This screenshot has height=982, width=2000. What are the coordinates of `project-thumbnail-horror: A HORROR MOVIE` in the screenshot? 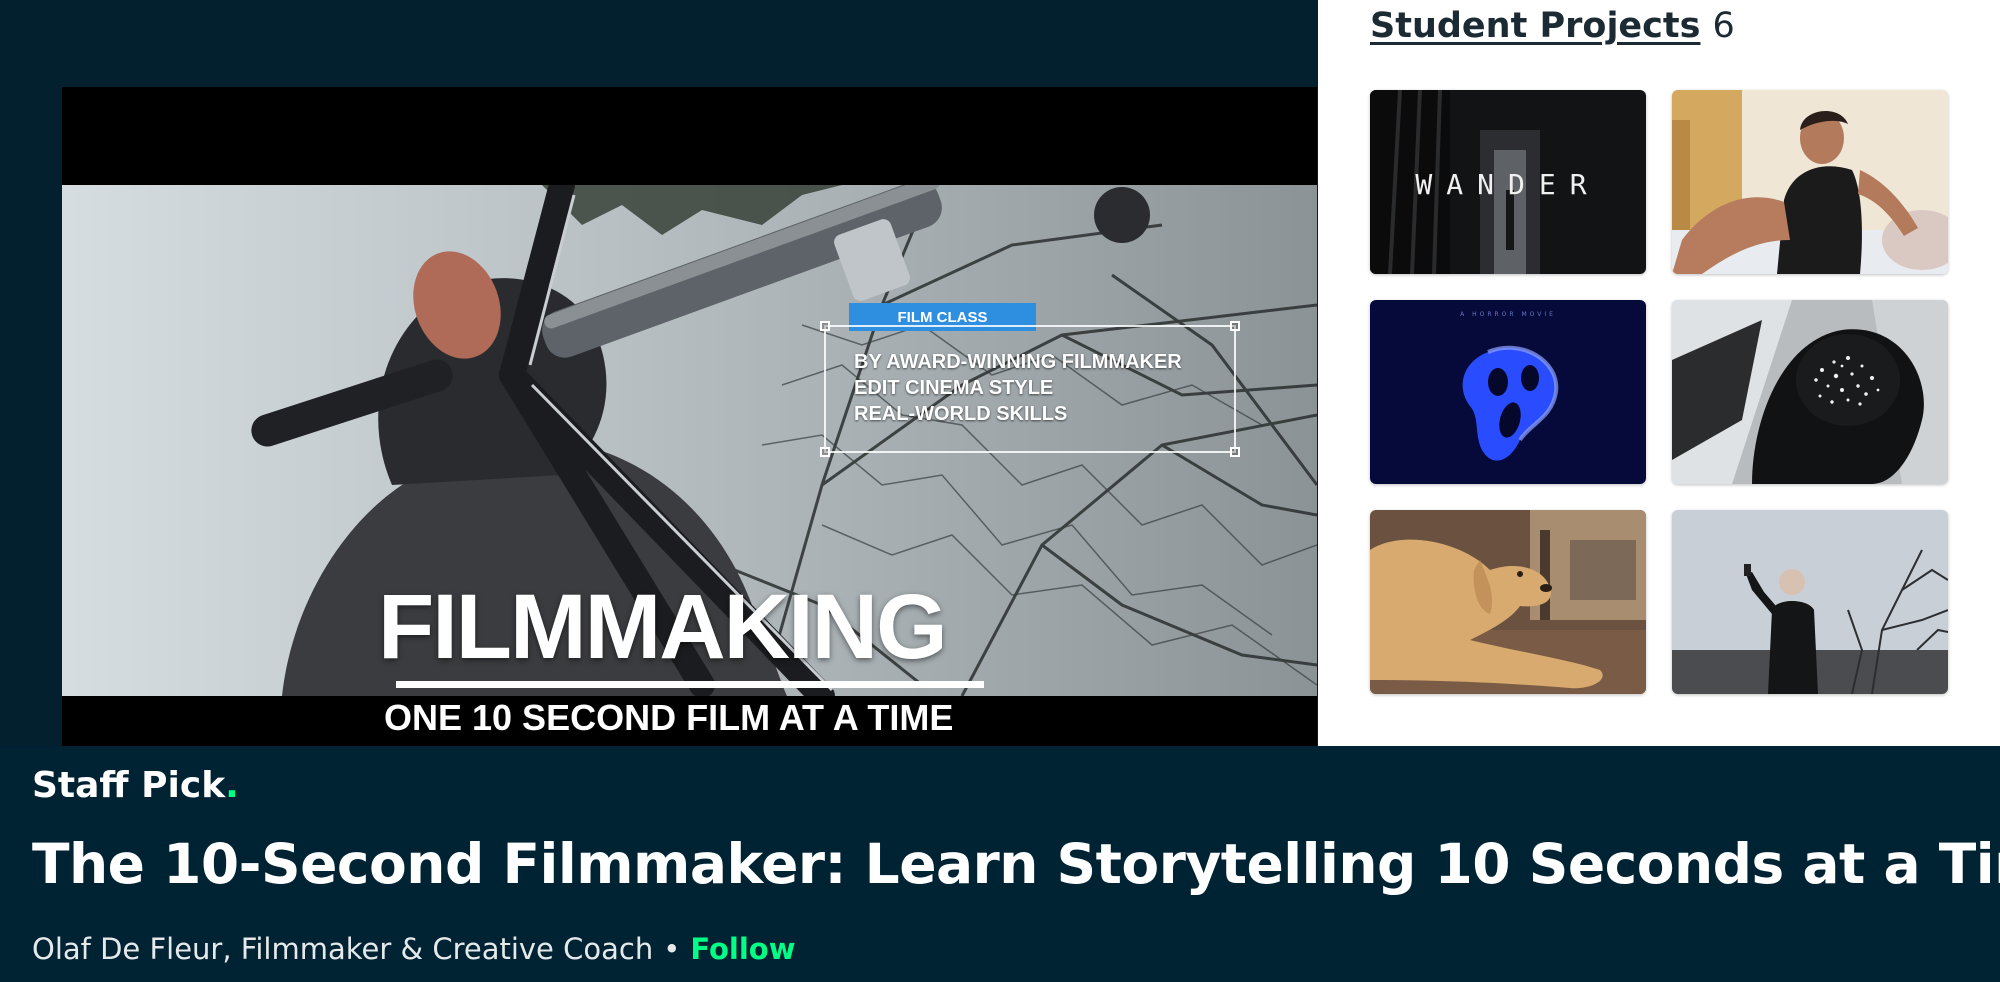 It's located at (1508, 392).